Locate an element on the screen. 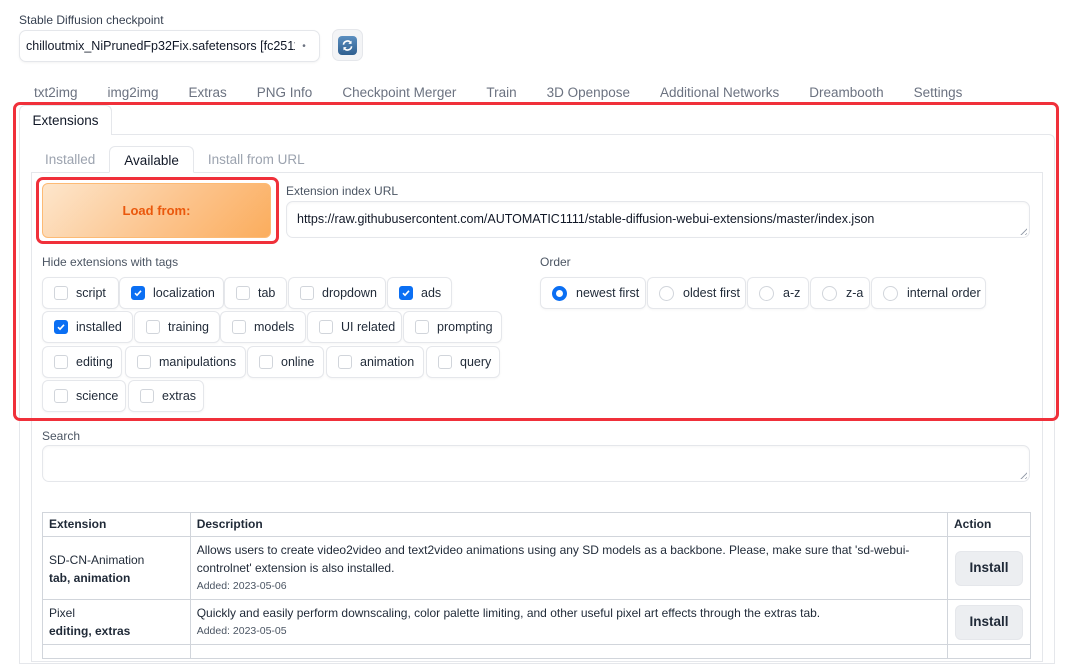  extension-added-date: Added: 2023-05-05 is located at coordinates (241, 631).